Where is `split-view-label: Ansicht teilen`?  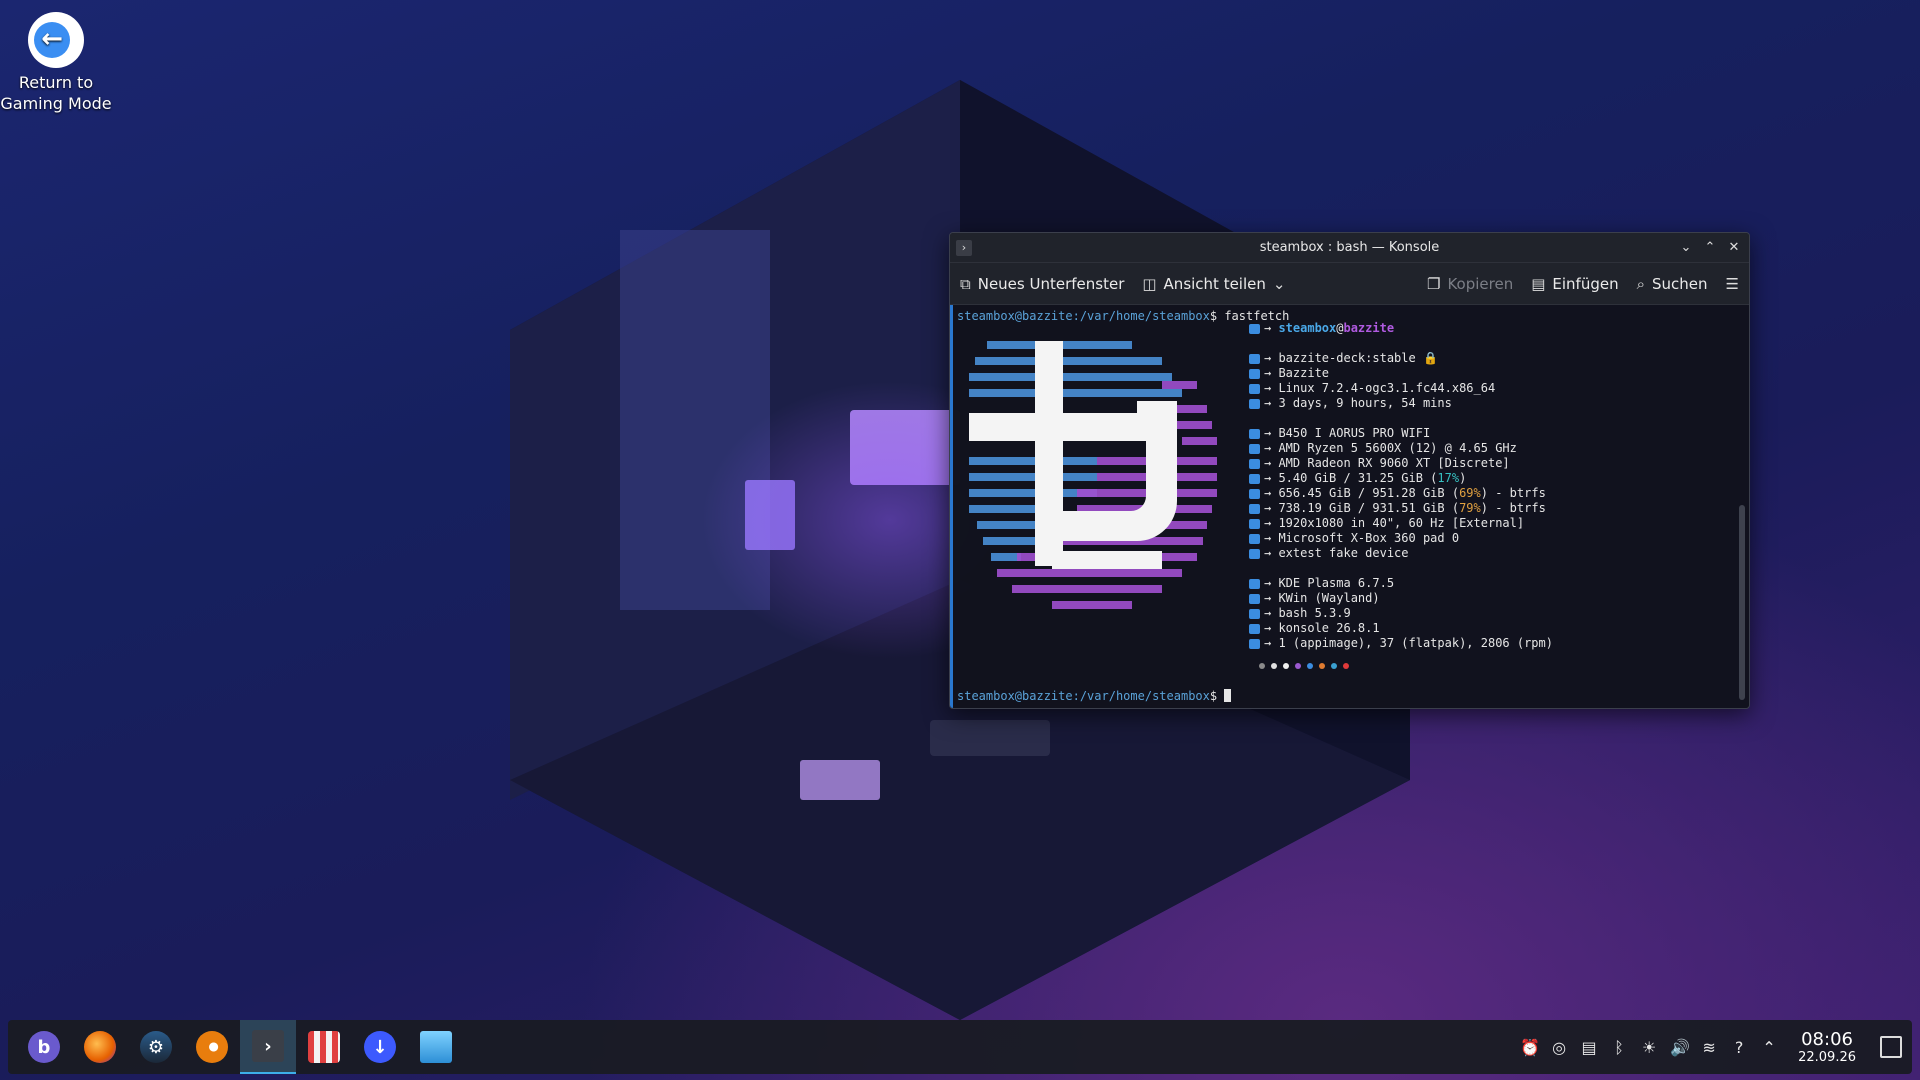 split-view-label: Ansicht teilen is located at coordinates (1214, 283).